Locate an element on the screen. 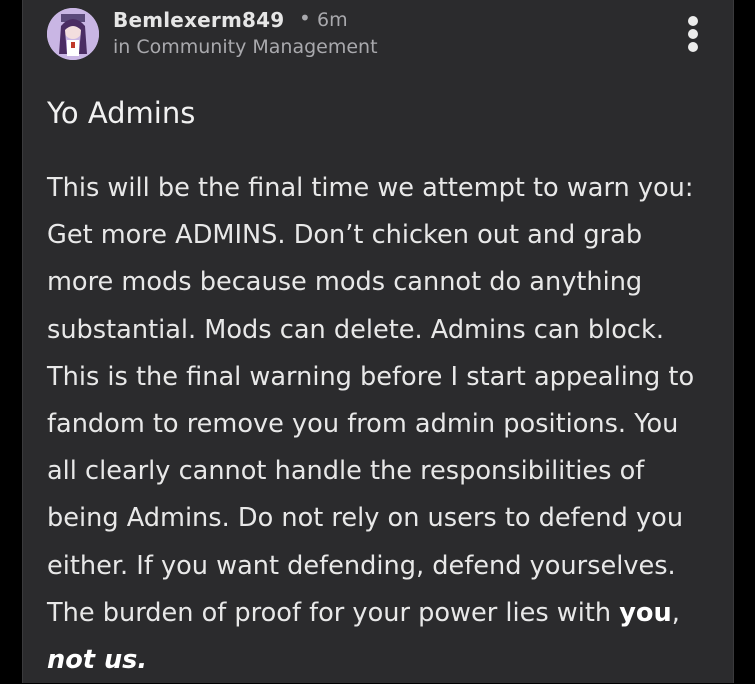 This screenshot has height=684, width=755. emphasis-not-us: not us. is located at coordinates (97, 659).